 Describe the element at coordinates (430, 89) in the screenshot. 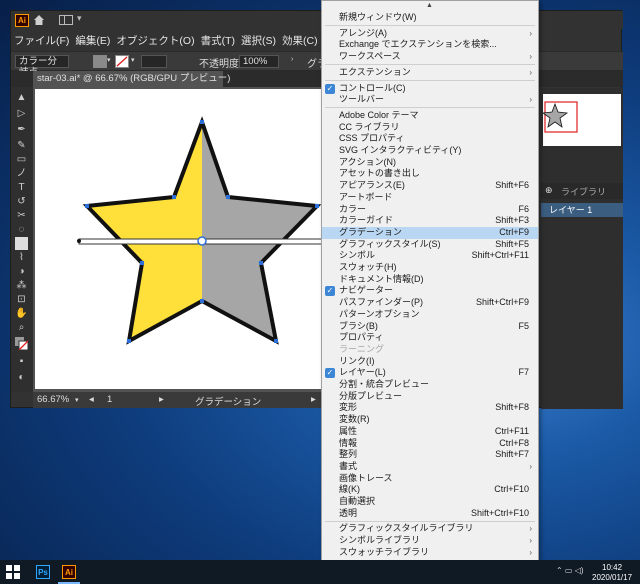

I see `menu-option: ✓ コントロール(C)` at that location.